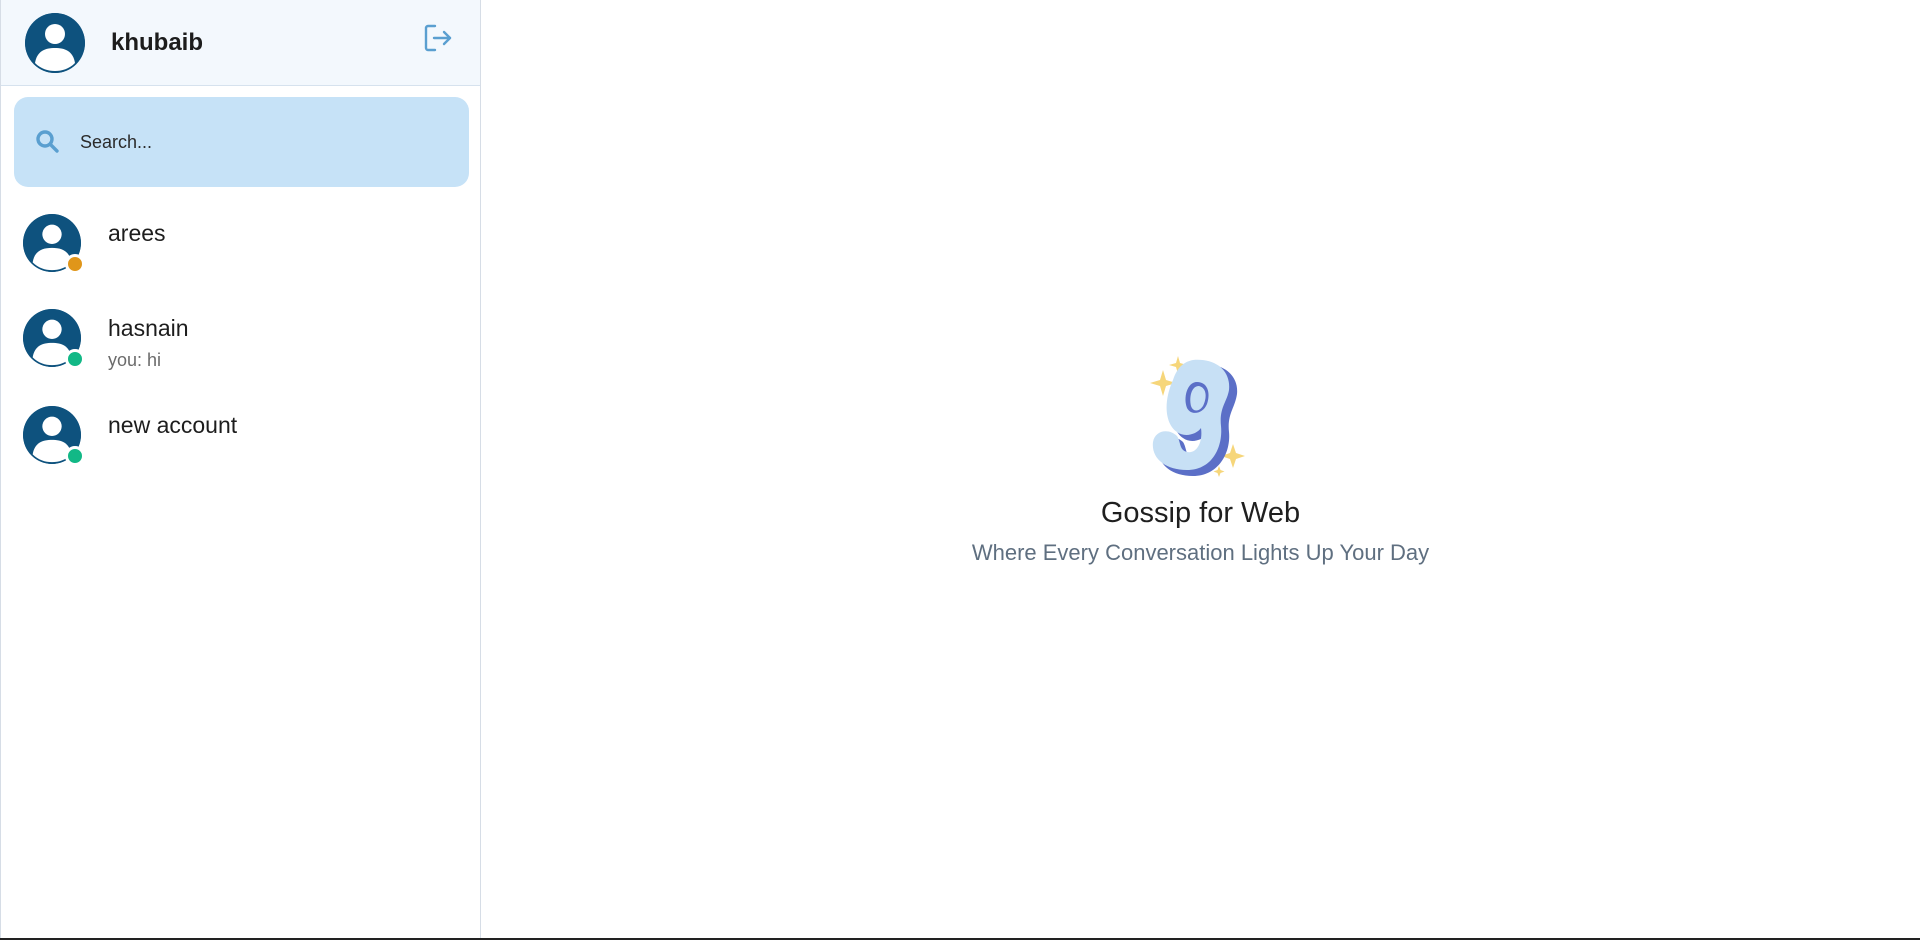  Describe the element at coordinates (75, 264) in the screenshot. I see `status-away-dot` at that location.